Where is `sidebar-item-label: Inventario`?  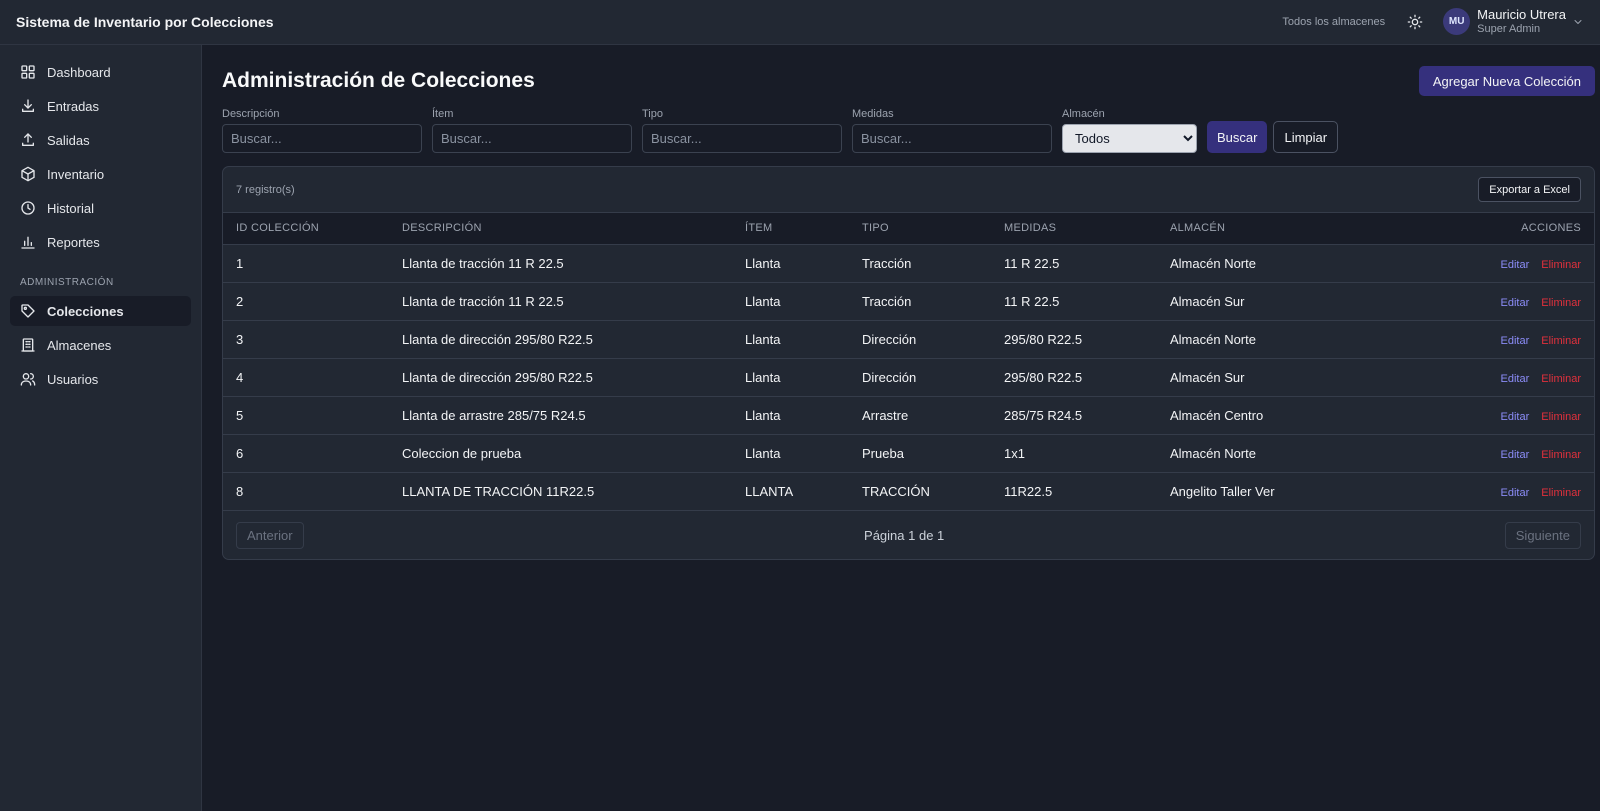 sidebar-item-label: Inventario is located at coordinates (76, 174).